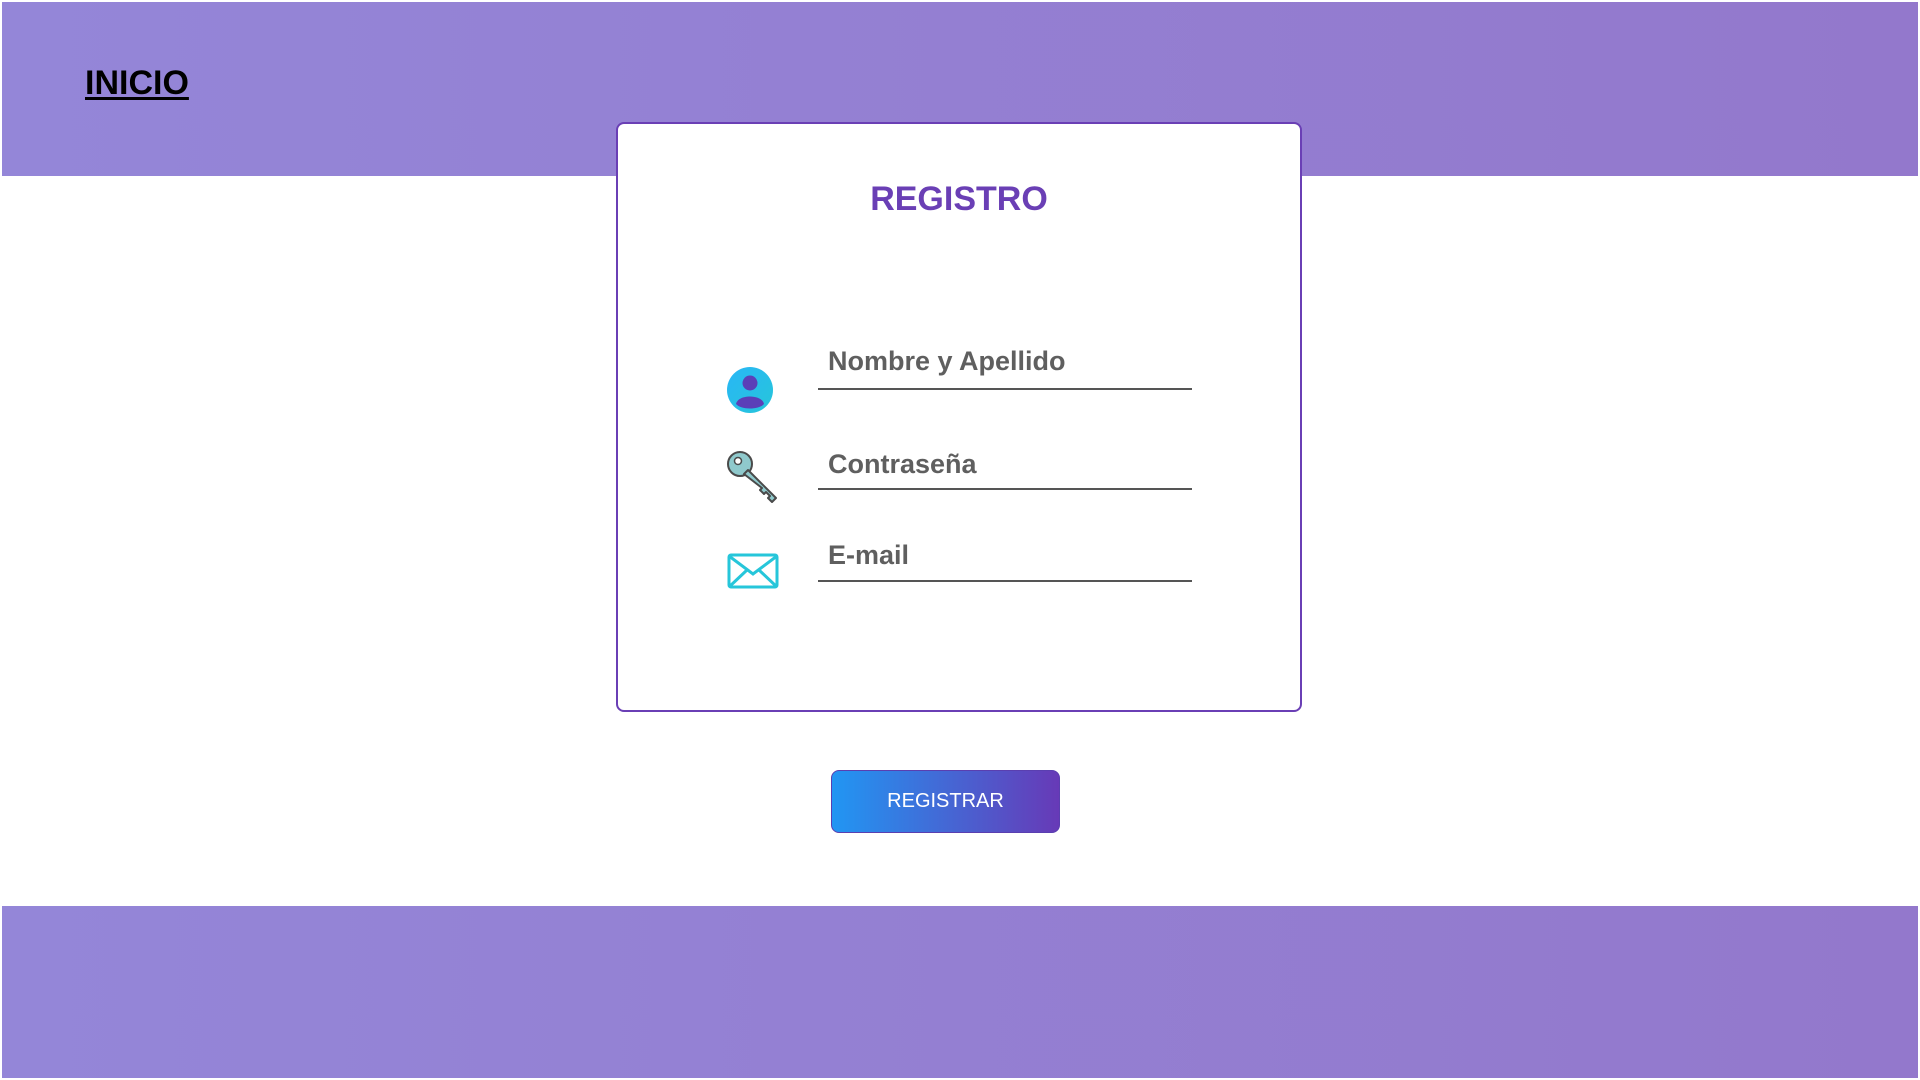 The image size is (1920, 1080). Describe the element at coordinates (1005, 469) in the screenshot. I see `password-input` at that location.